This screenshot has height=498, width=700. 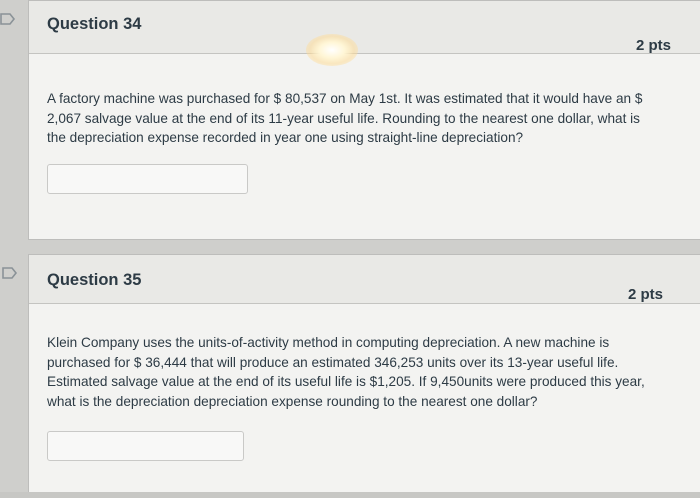 What do you see at coordinates (653, 45) in the screenshot?
I see `question-34-points: 2 pts` at bounding box center [653, 45].